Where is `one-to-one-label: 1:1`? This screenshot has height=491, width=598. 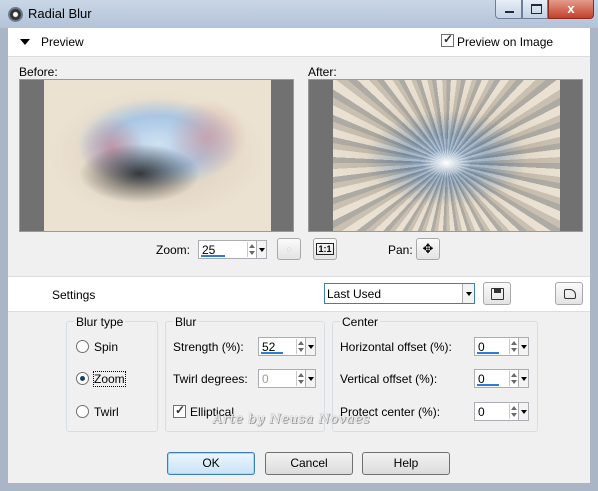
one-to-one-label: 1:1 is located at coordinates (325, 249).